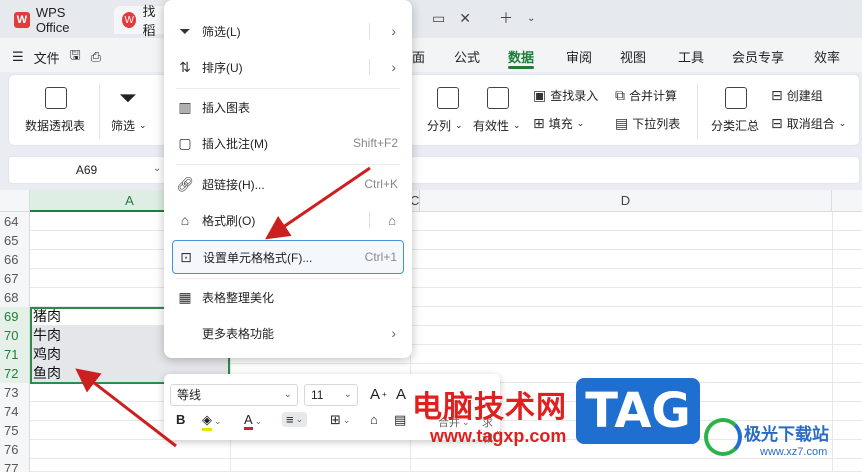  I want to click on save-icon: 🖫, so click(75, 57).